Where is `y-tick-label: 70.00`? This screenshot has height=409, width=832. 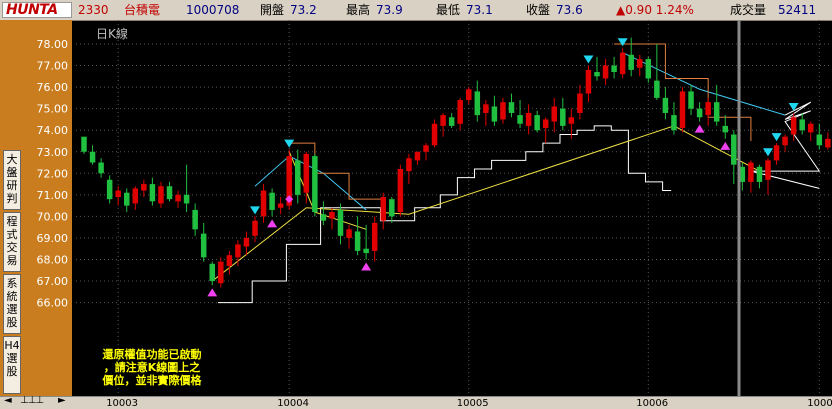
y-tick-label: 70.00 is located at coordinates (53, 216).